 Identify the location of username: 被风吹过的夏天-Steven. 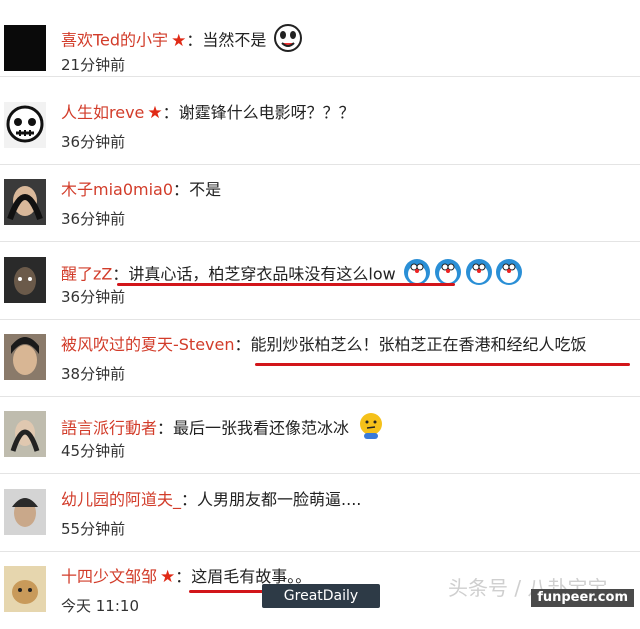
(148, 344).